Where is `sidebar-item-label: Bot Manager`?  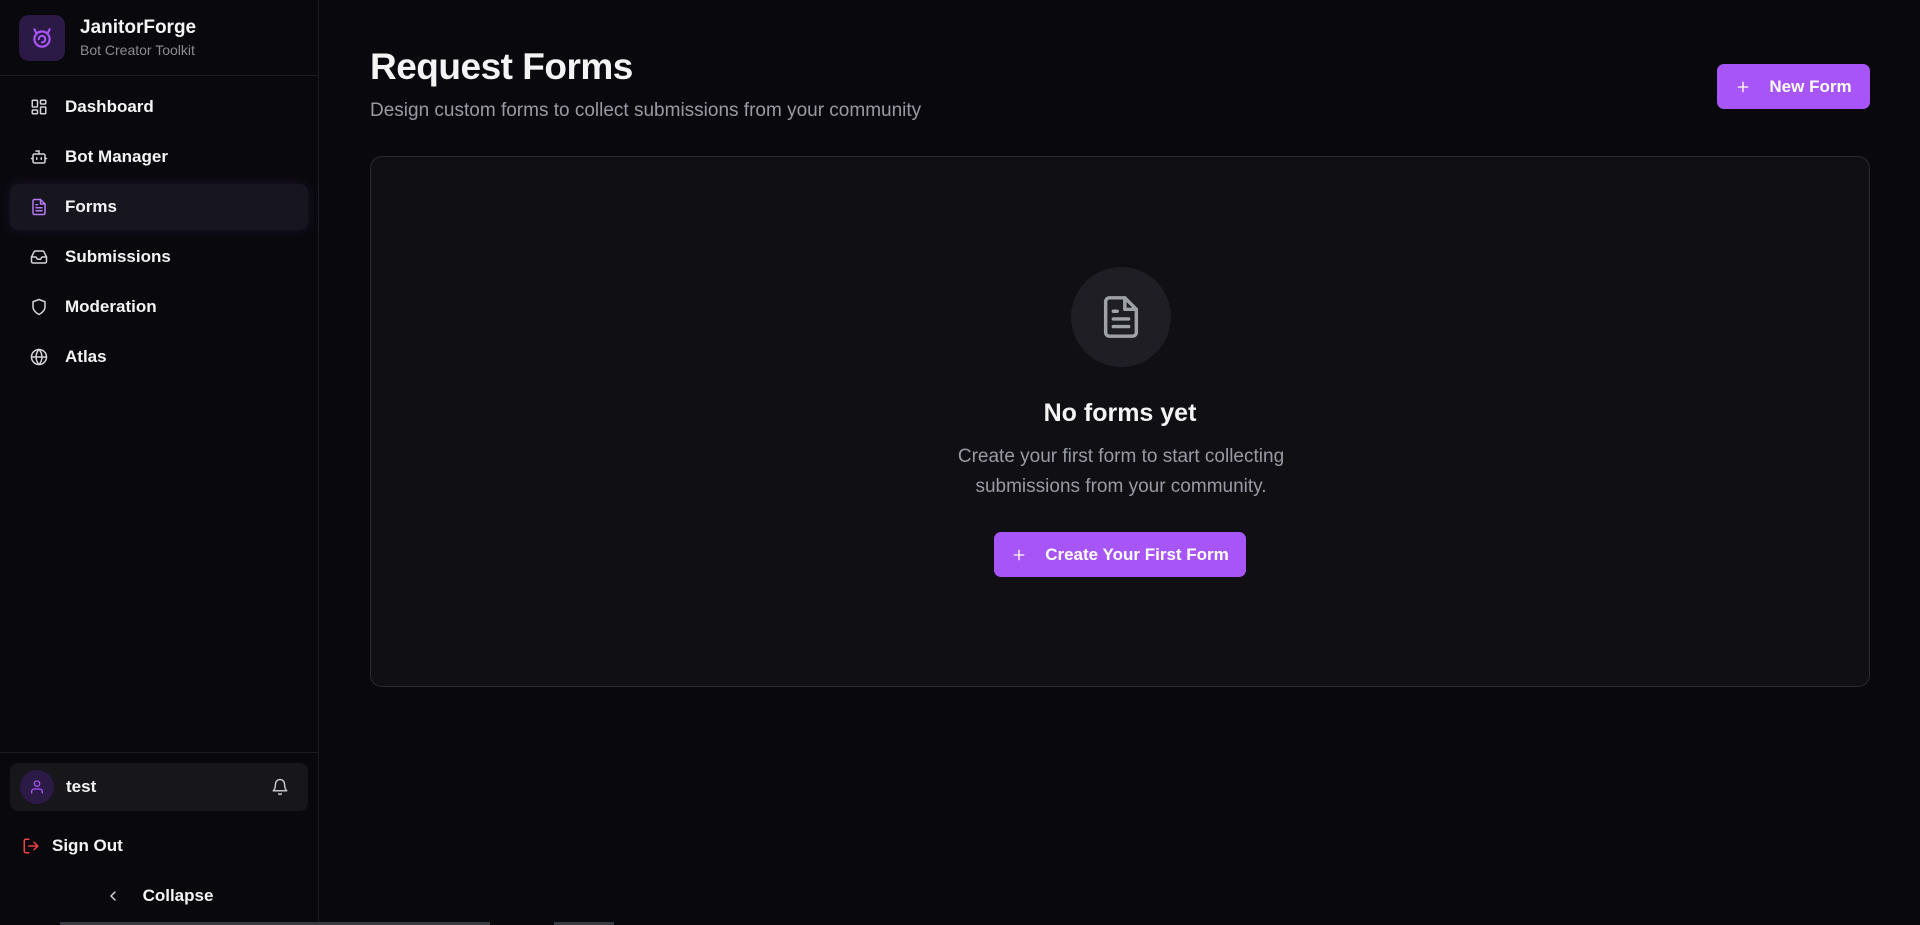
sidebar-item-label: Bot Manager is located at coordinates (116, 156).